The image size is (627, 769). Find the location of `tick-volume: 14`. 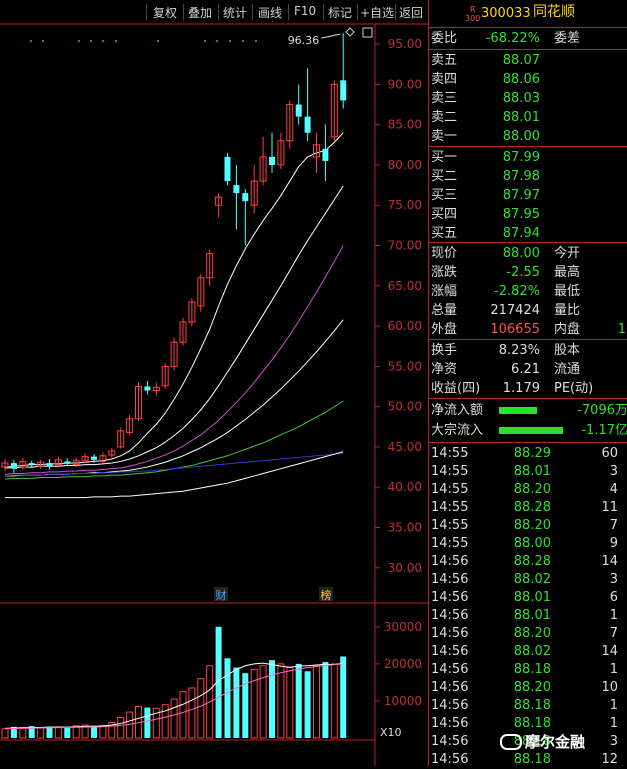

tick-volume: 14 is located at coordinates (609, 651).